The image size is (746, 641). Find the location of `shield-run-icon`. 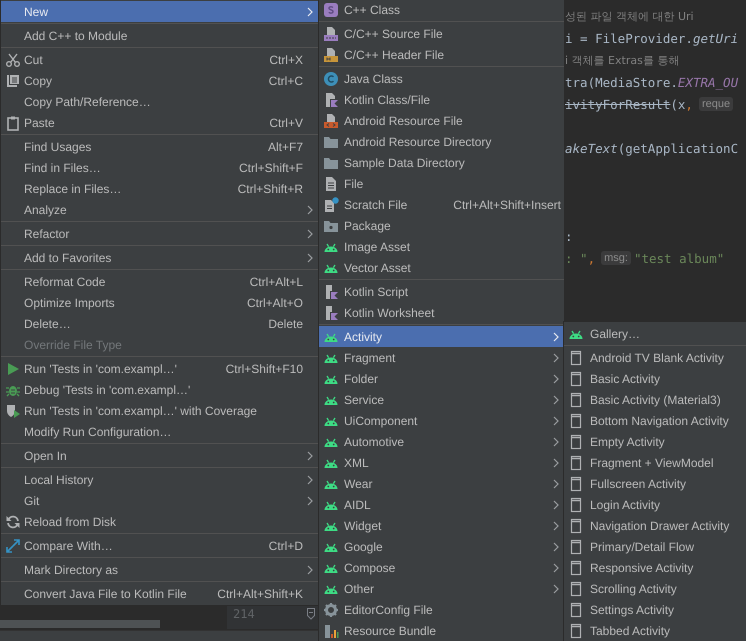

shield-run-icon is located at coordinates (13, 410).